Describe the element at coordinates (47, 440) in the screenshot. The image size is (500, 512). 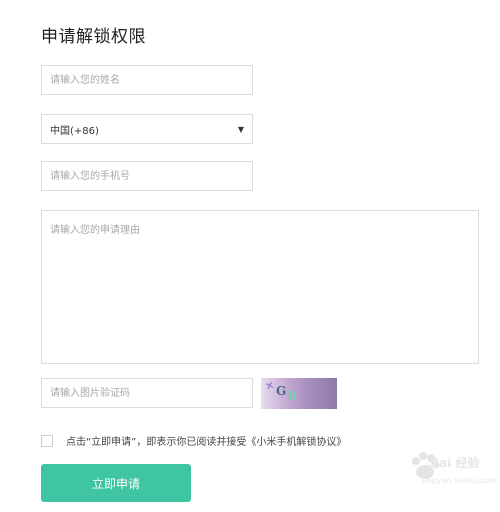
I see `agreement-checkbox` at that location.